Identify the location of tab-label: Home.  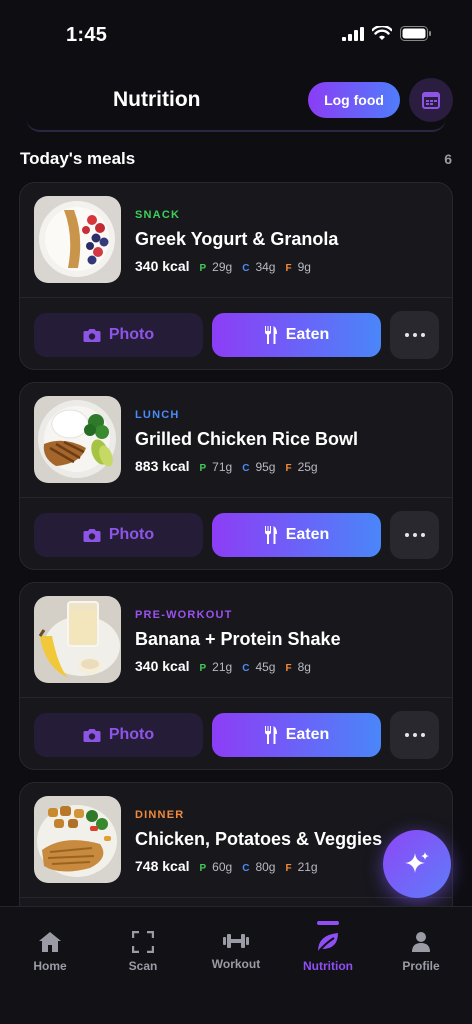
(50, 966).